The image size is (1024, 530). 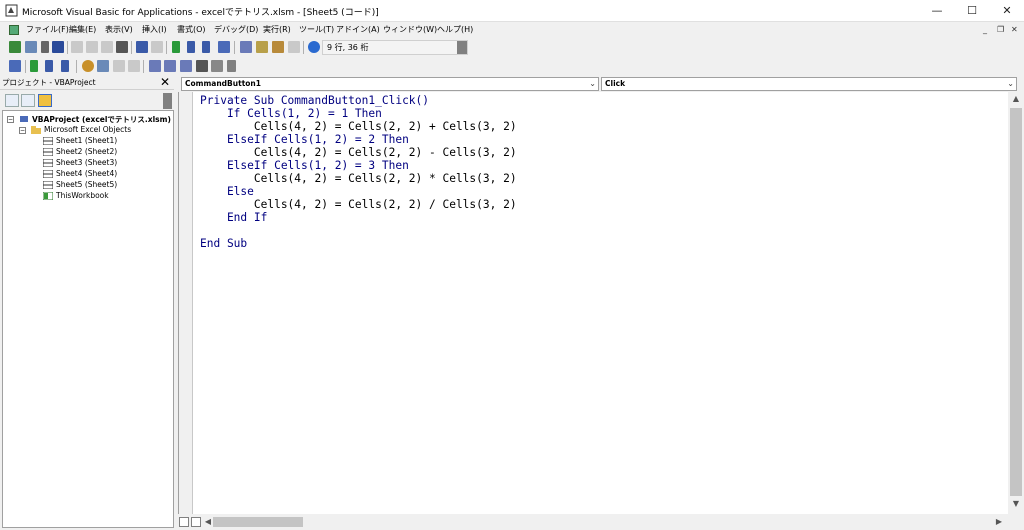 What do you see at coordinates (47, 29) in the screenshot?
I see `menu-file: ファイル(F)` at bounding box center [47, 29].